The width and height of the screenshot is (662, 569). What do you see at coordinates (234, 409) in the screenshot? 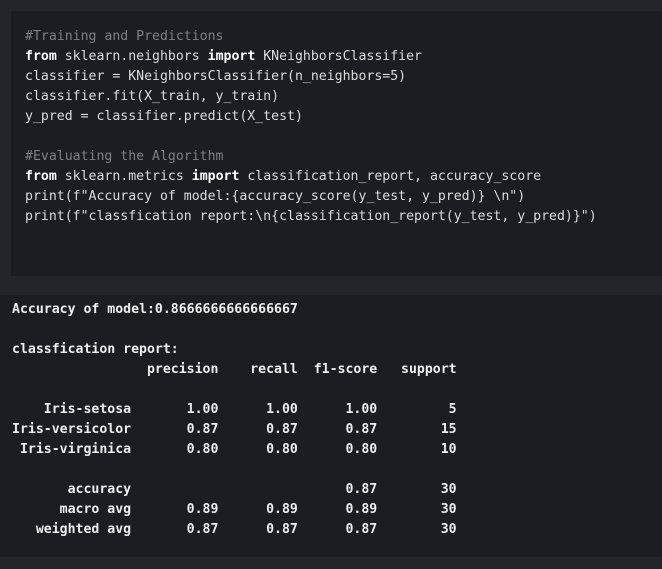
I see `report-row-setosa: Iris-setosa 1.00 1.00 1.00 5` at bounding box center [234, 409].